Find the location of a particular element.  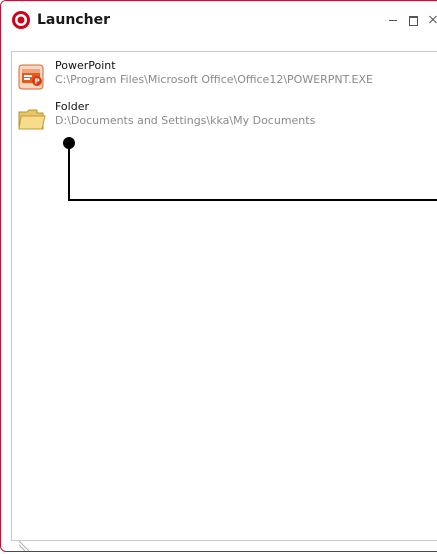

svg-text: P is located at coordinates (37, 82).